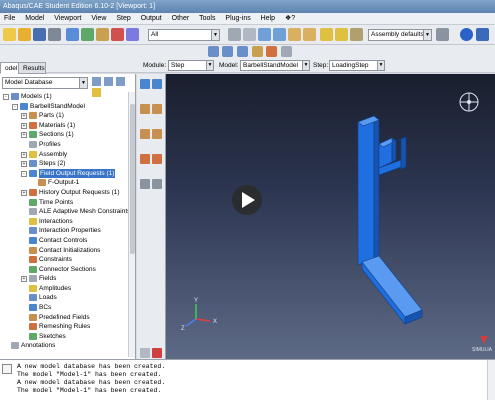  Describe the element at coordinates (491, 380) in the screenshot. I see `message-scrollbar` at that location.